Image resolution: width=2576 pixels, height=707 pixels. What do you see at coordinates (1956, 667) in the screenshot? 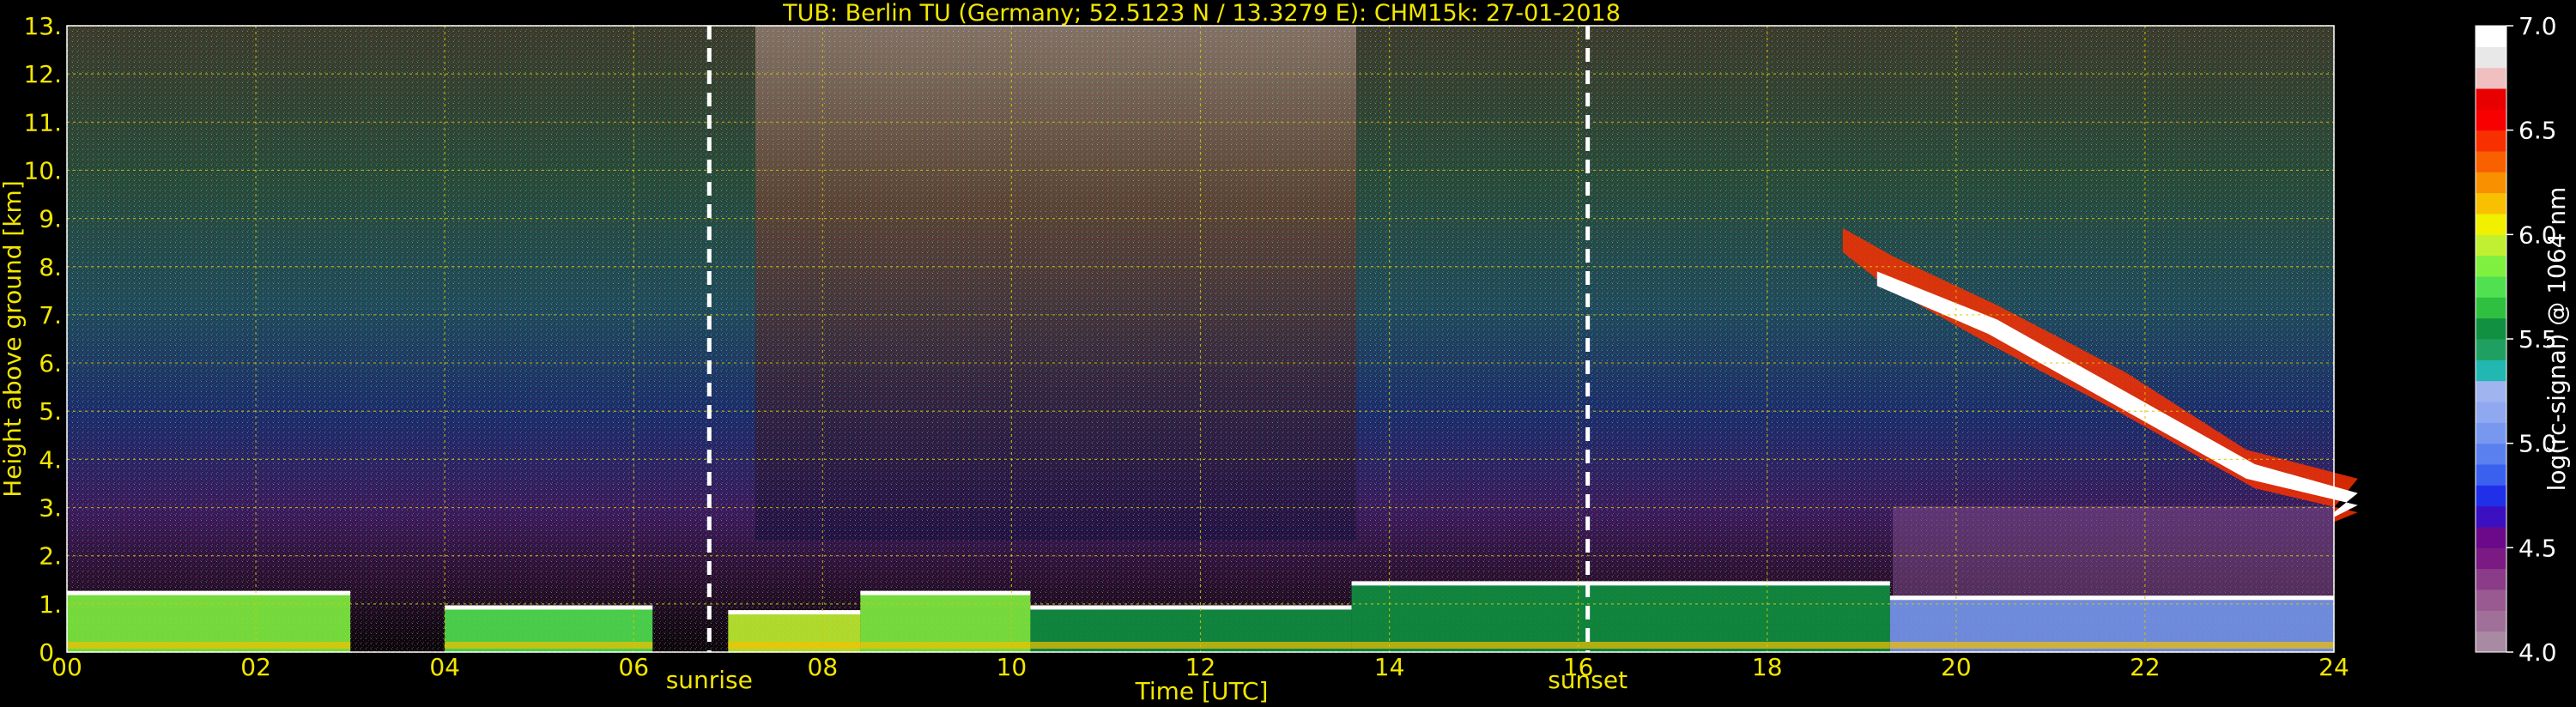
I see `x-tick-label: 20` at bounding box center [1956, 667].